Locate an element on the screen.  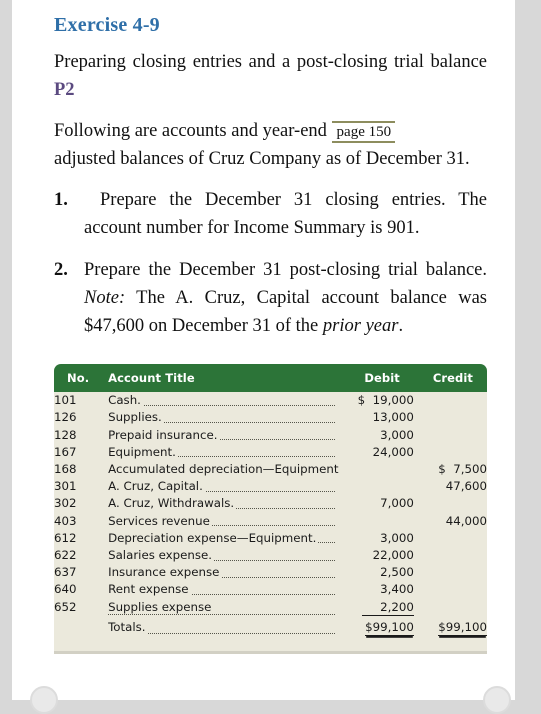
row-account-title-label: Rent expense is located at coordinates (149, 589).